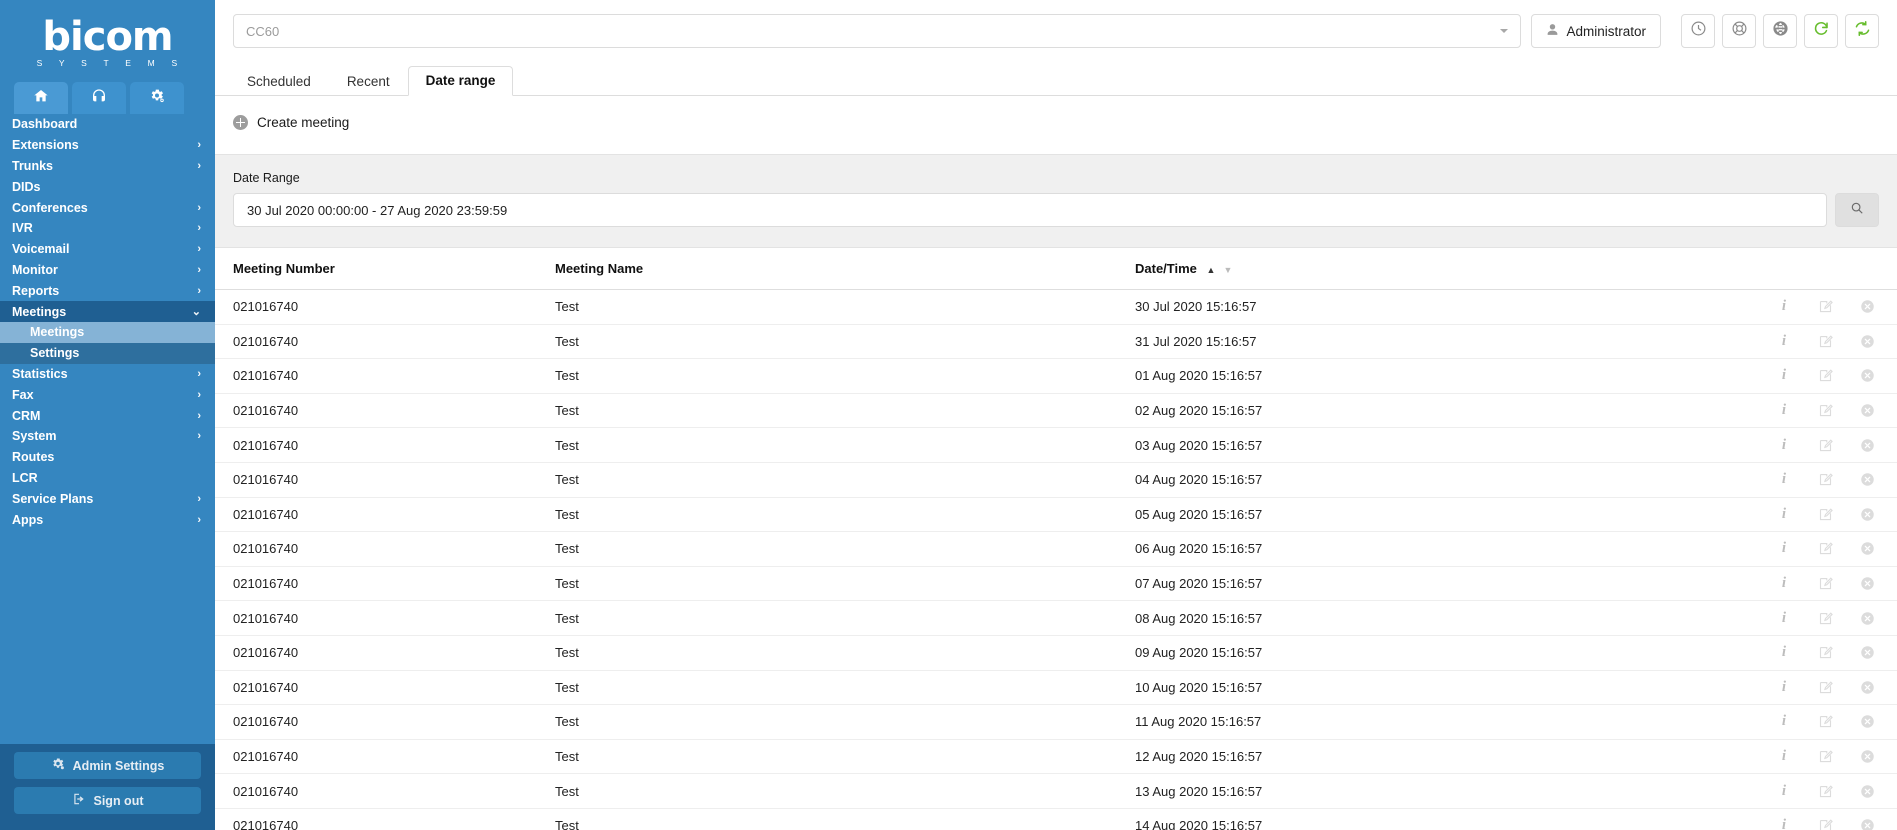 The height and width of the screenshot is (830, 1897). Describe the element at coordinates (1056, 584) in the screenshot. I see `table-row: 021016740 Test 07 Aug 2020 15:16:57 i` at that location.